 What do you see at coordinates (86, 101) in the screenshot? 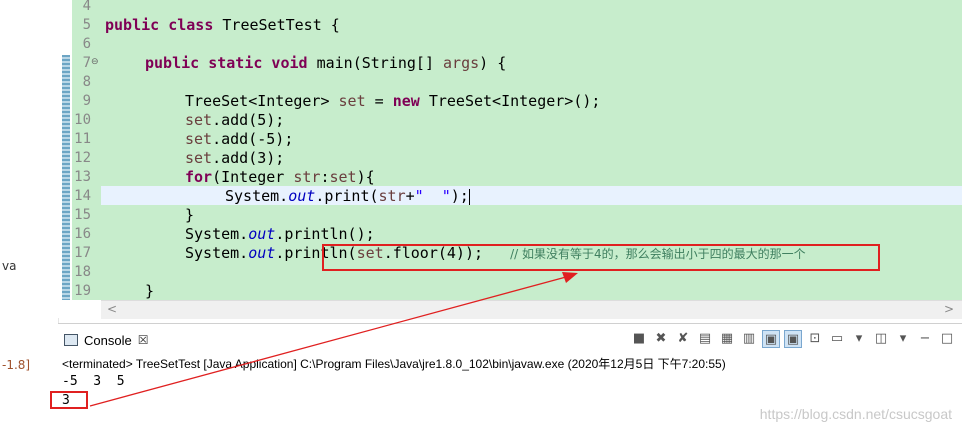
I see `line-number: 9` at bounding box center [86, 101].